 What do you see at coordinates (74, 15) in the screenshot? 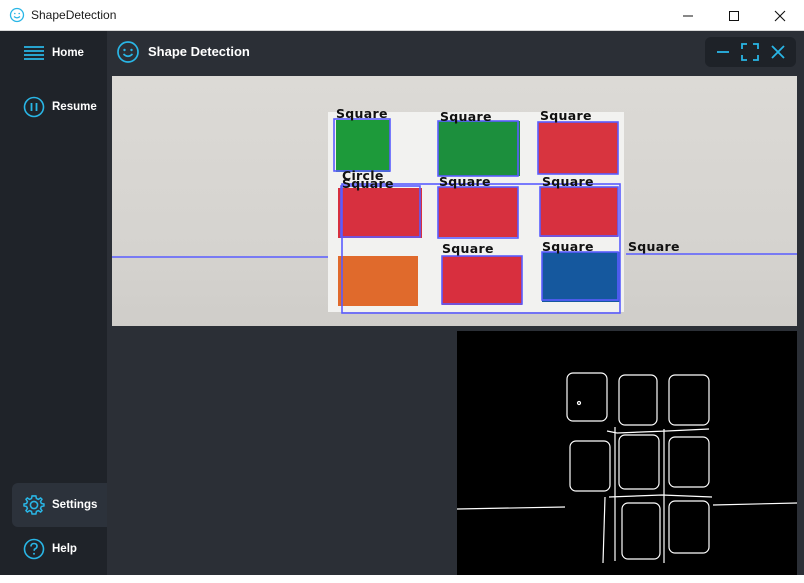
I see `window-title: ShapeDetection` at bounding box center [74, 15].